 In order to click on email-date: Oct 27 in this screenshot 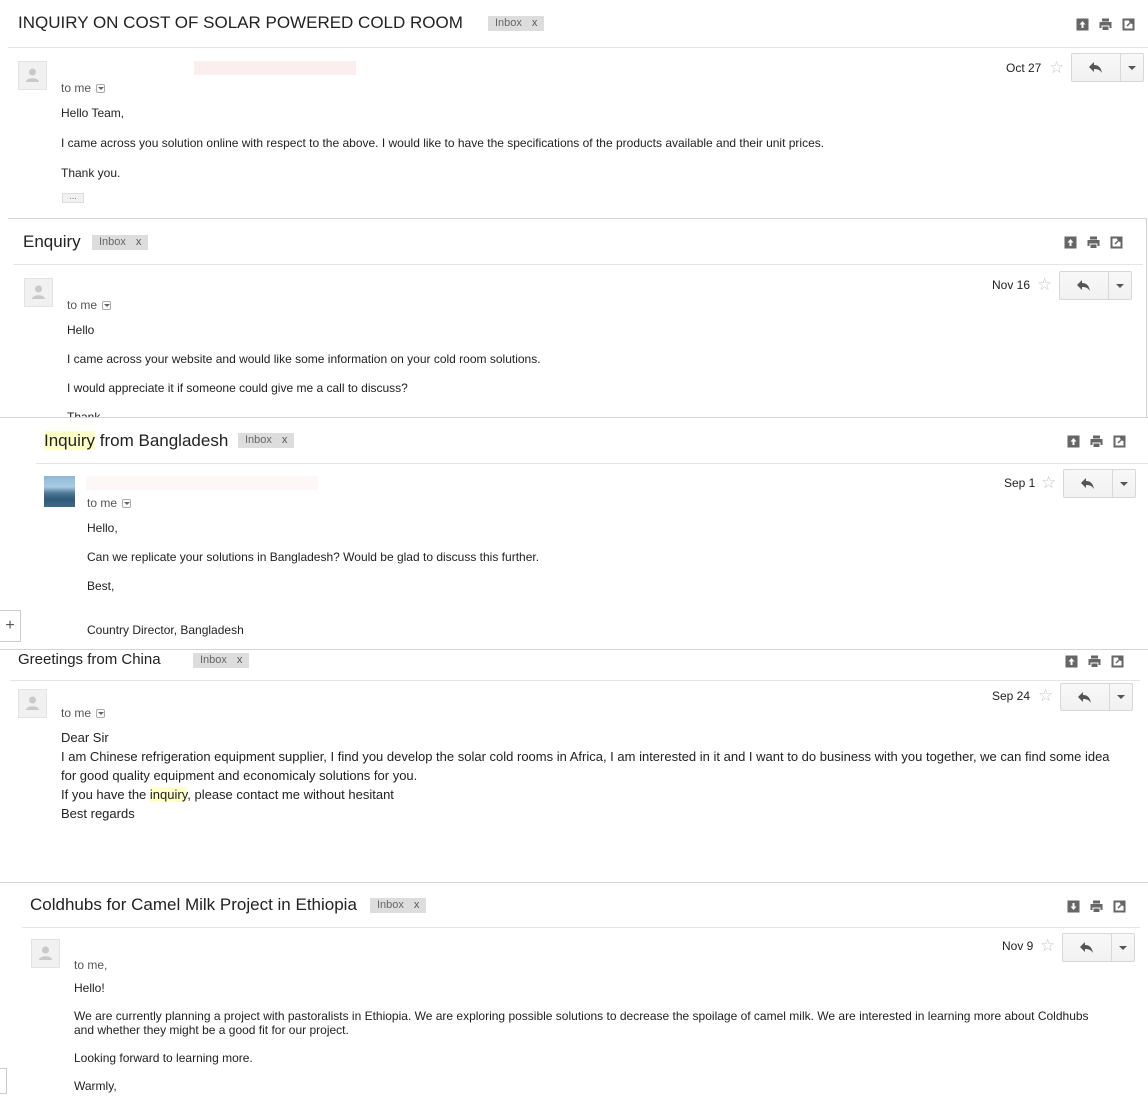, I will do `click(1024, 68)`.